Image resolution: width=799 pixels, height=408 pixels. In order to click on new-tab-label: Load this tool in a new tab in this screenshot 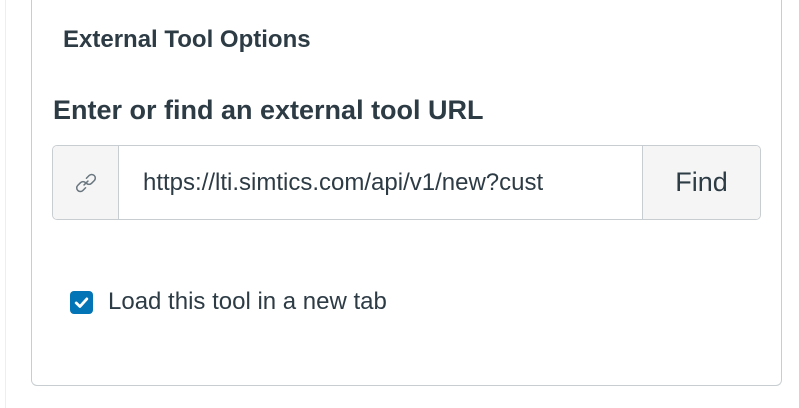, I will do `click(247, 301)`.